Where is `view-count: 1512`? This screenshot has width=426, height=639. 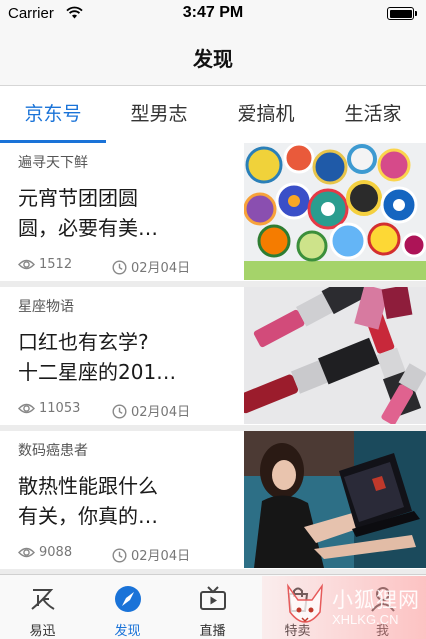
view-count: 1512 is located at coordinates (45, 264).